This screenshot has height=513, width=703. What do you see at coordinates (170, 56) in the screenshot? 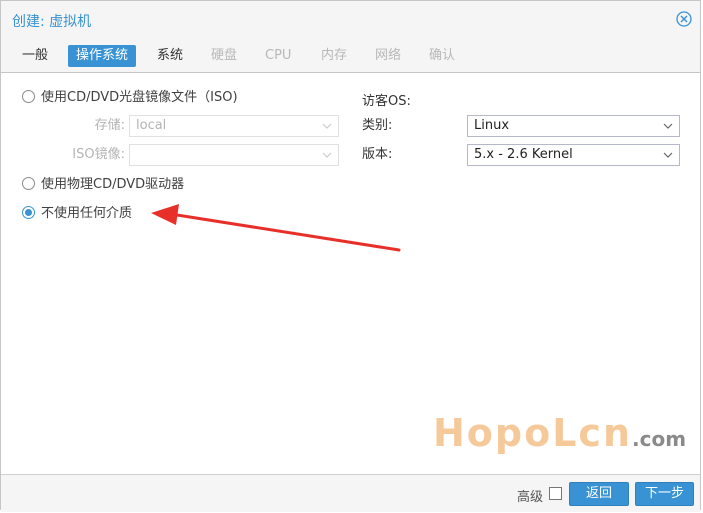
I see `tab-system: 系统` at bounding box center [170, 56].